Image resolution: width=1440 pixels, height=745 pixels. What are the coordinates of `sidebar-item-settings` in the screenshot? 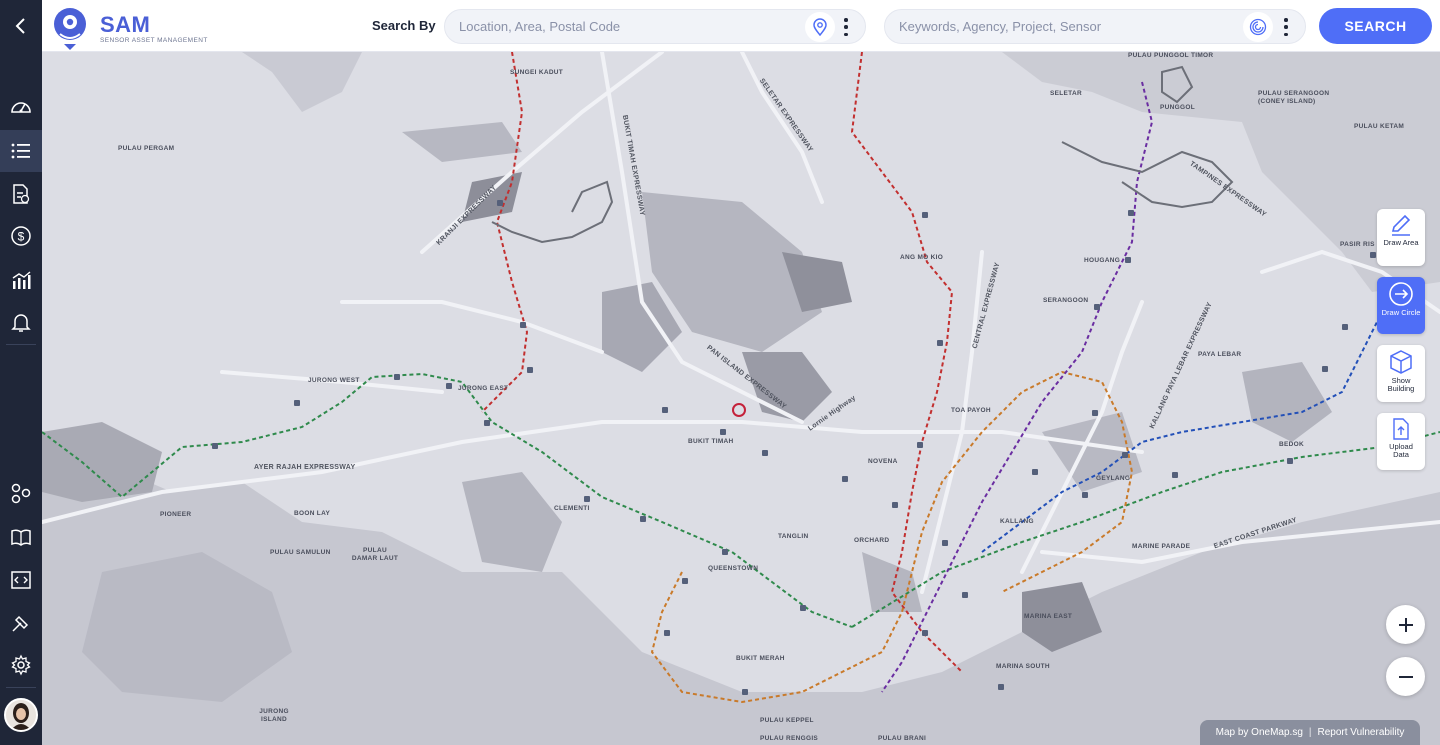 It's located at (21, 665).